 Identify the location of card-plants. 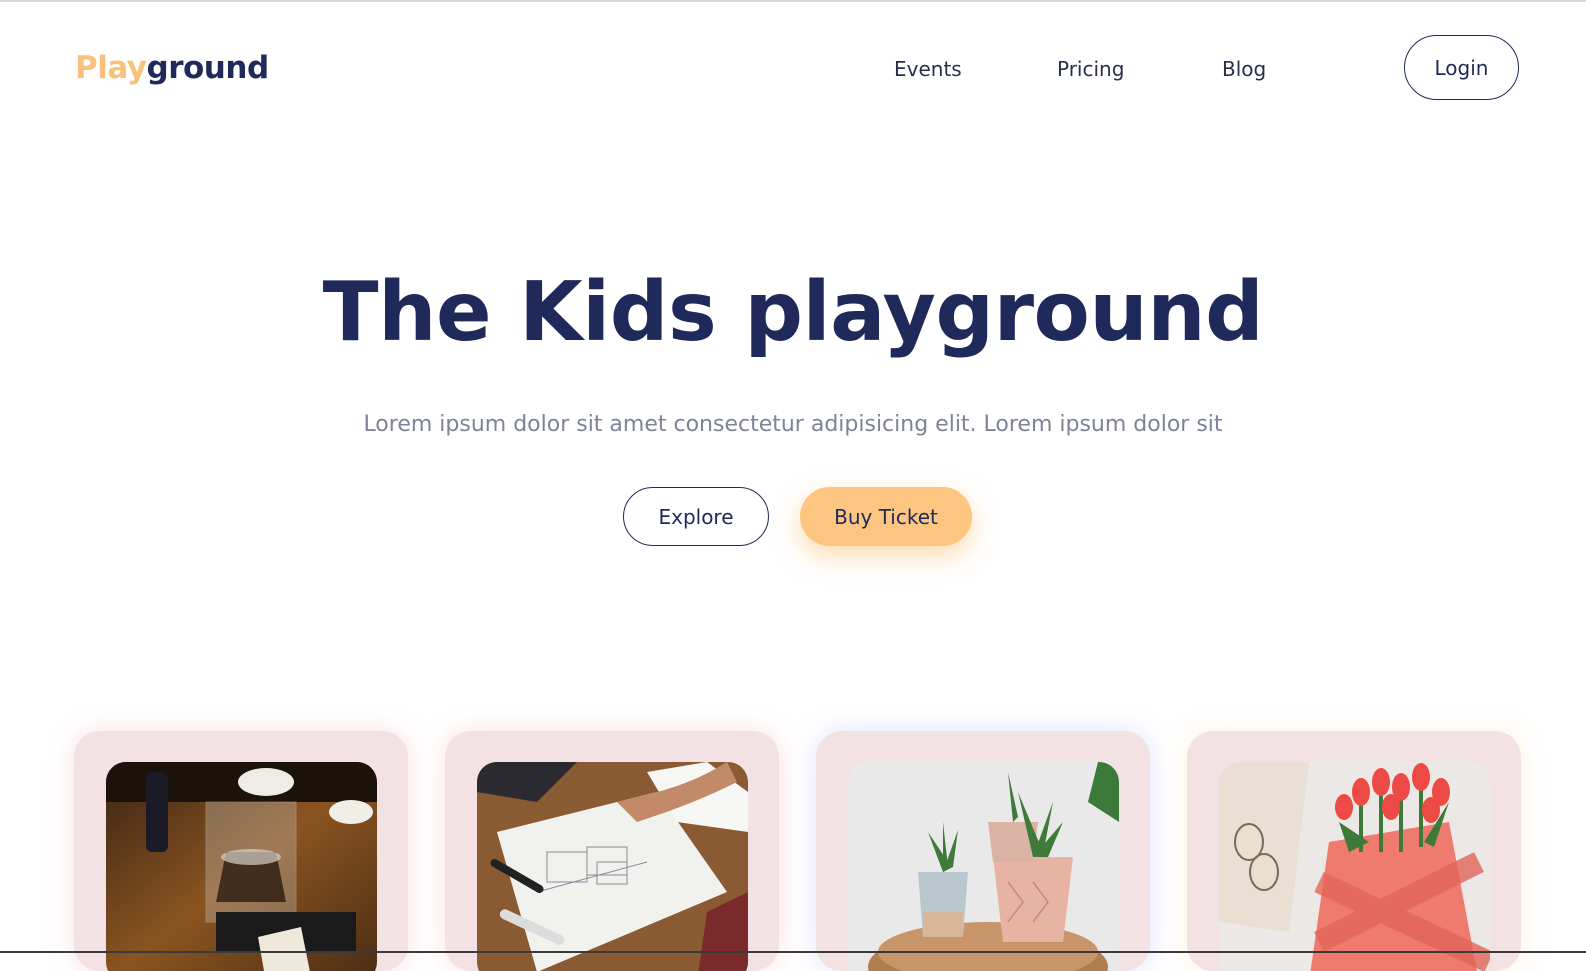
(983, 851).